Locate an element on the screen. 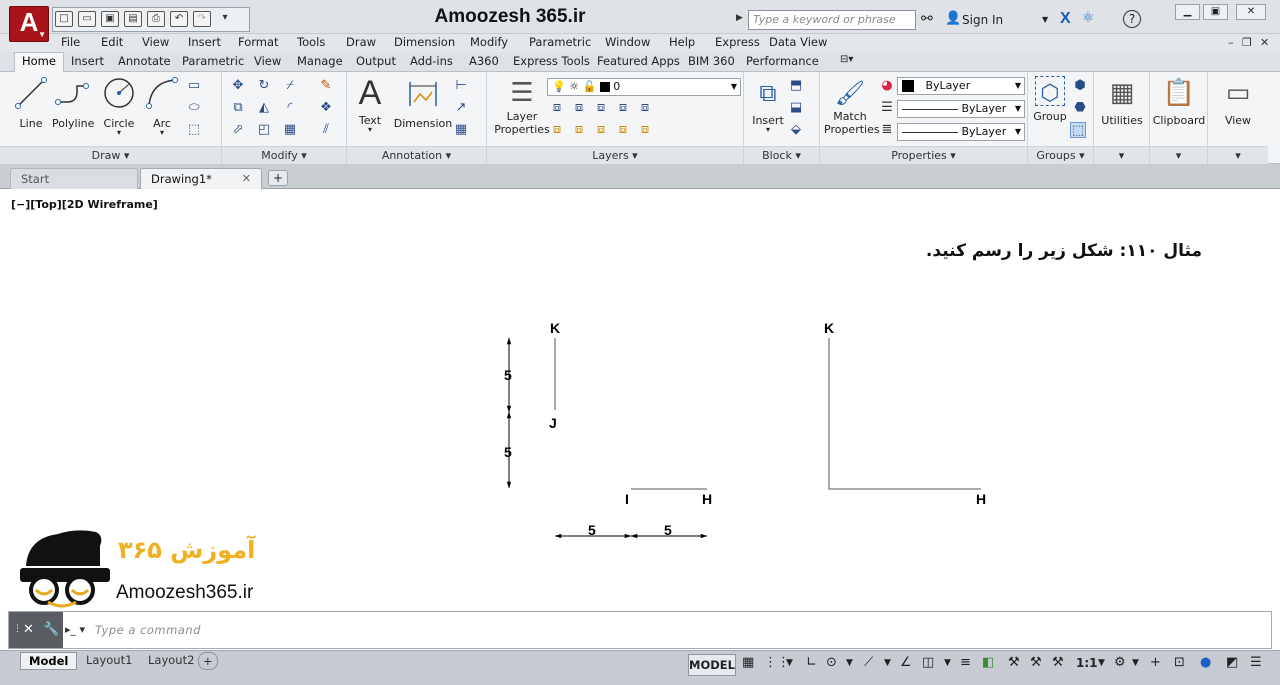  transparency-icon: ◧ is located at coordinates (988, 662).